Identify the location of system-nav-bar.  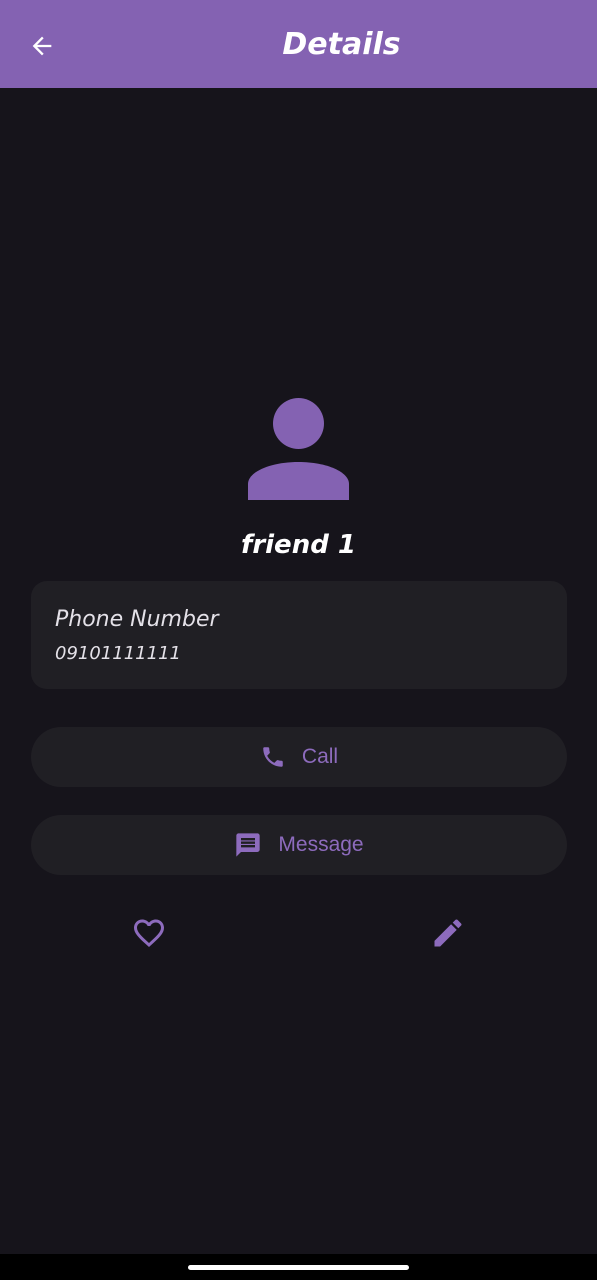
(298, 1267).